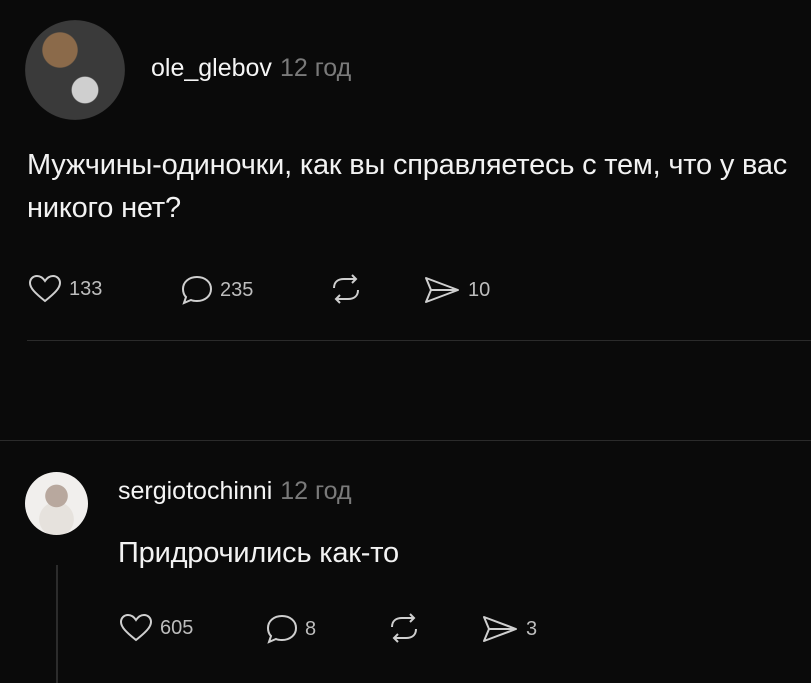  I want to click on share-count: 10, so click(479, 289).